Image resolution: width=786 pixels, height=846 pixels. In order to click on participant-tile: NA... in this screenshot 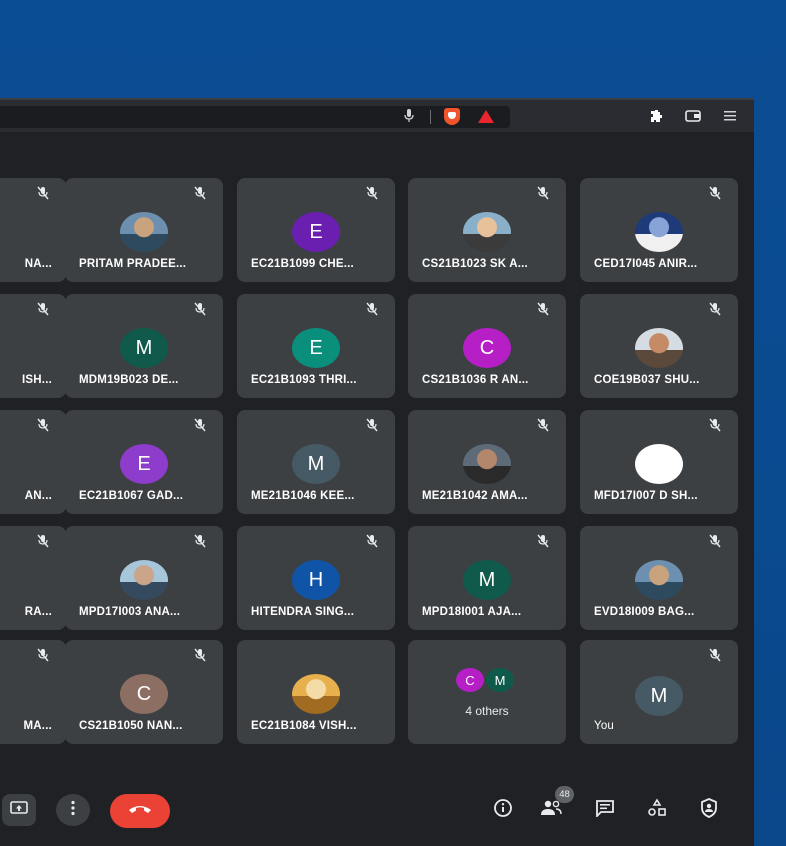, I will do `click(33, 230)`.